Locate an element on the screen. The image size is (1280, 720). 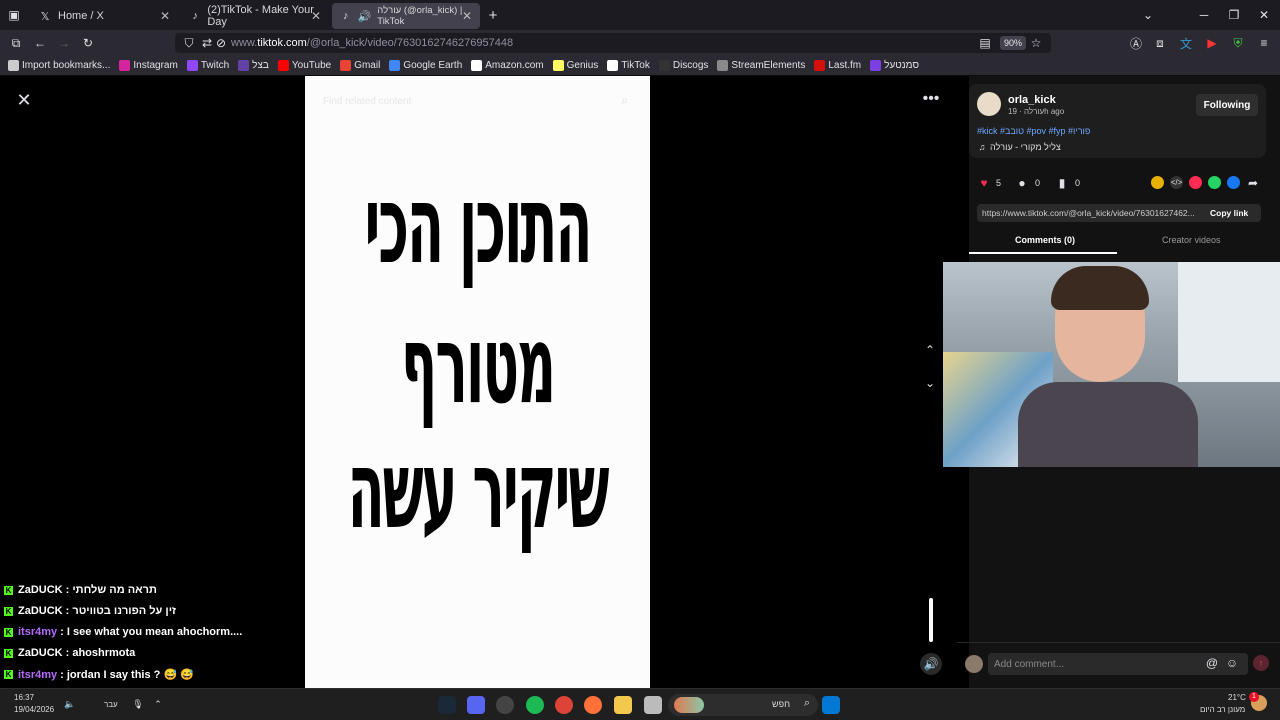
coin-icon is located at coordinates (1157, 182).